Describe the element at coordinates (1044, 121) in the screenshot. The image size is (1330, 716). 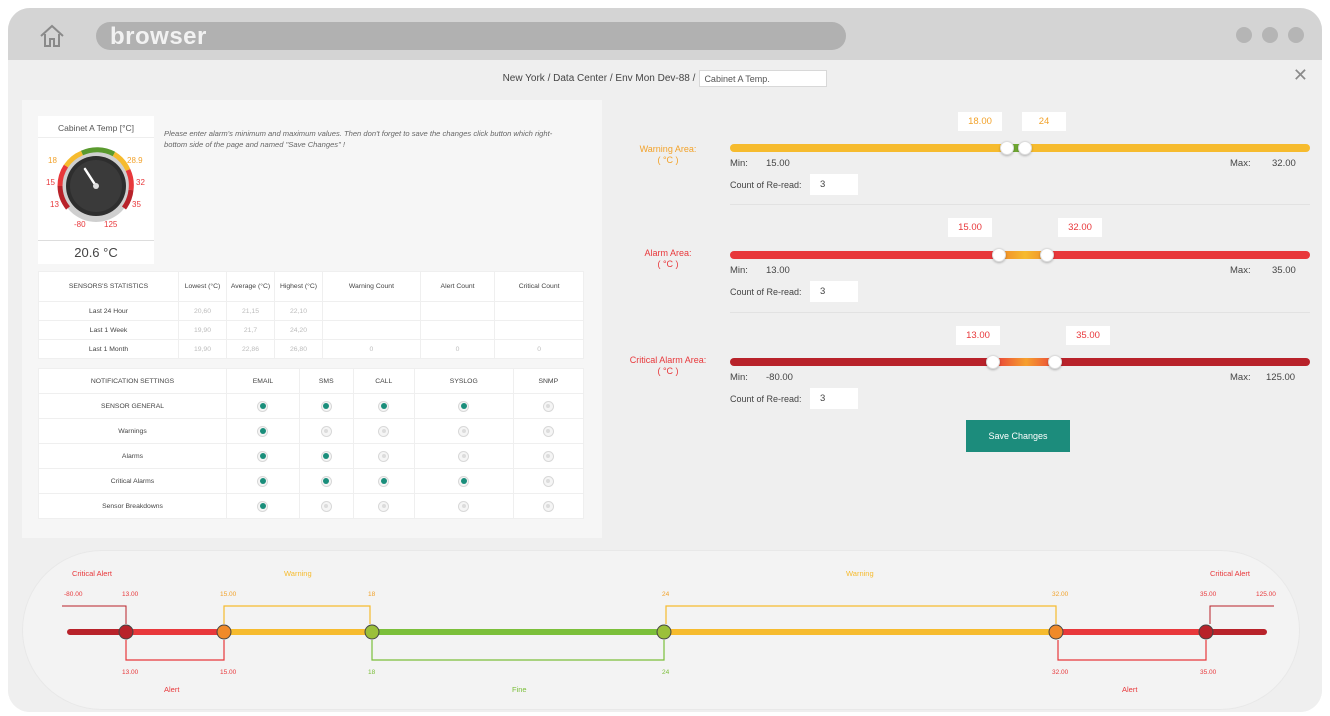
I see `warning-high-input: 24` at that location.